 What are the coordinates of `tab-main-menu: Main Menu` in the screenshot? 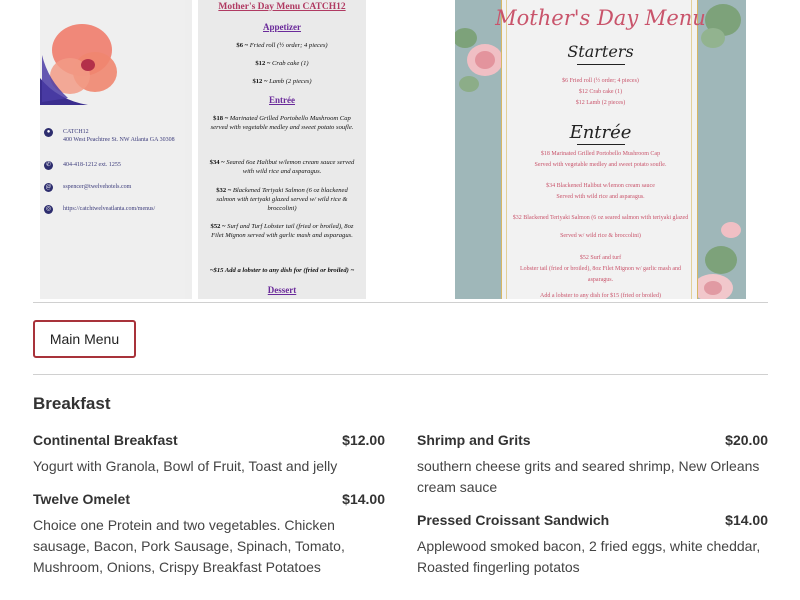 It's located at (84, 339).